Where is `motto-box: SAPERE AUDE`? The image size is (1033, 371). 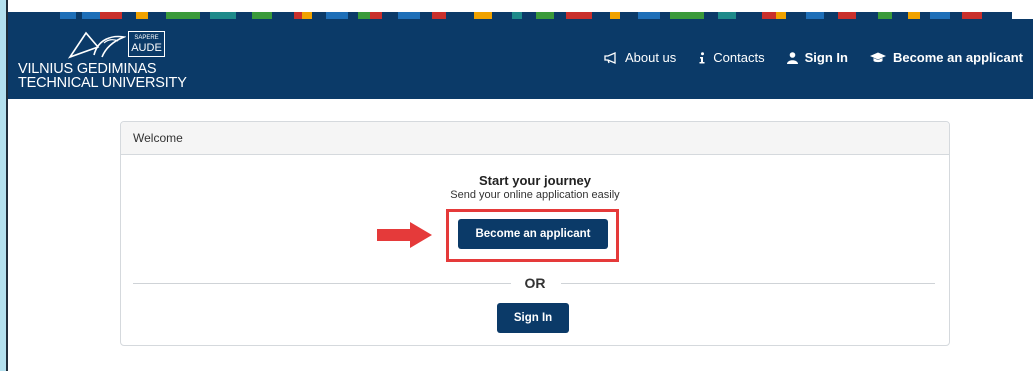 motto-box: SAPERE AUDE is located at coordinates (146, 44).